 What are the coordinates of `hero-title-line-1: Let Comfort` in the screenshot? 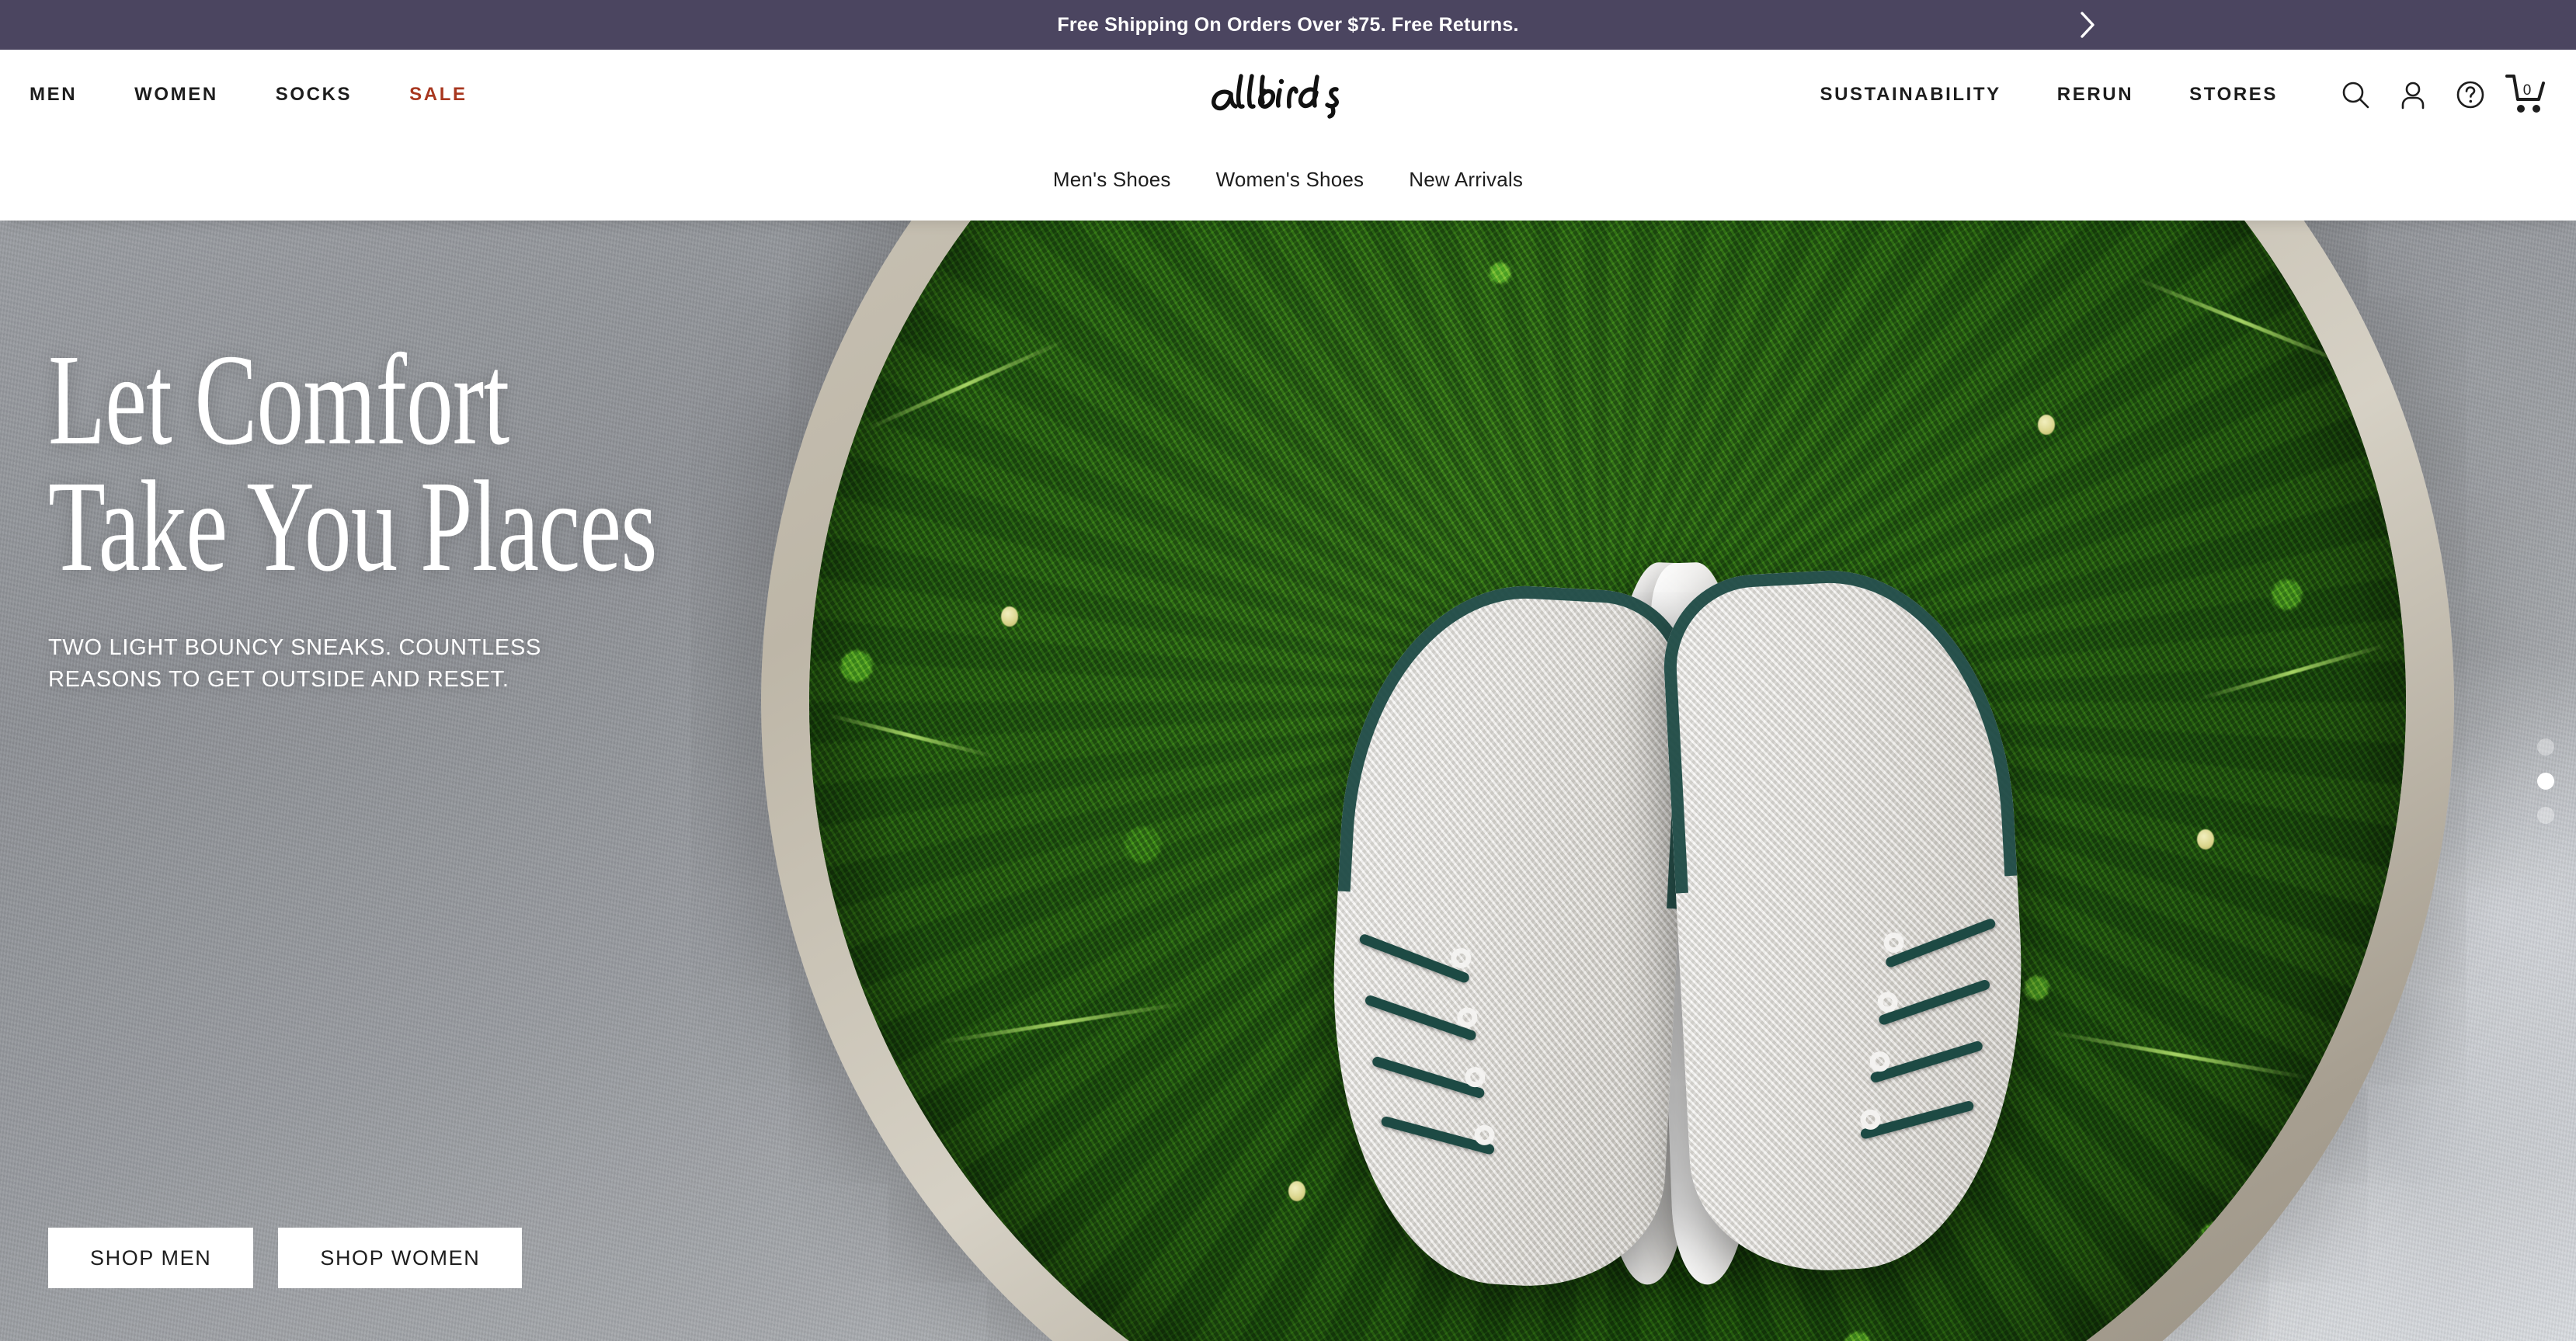 It's located at (278, 400).